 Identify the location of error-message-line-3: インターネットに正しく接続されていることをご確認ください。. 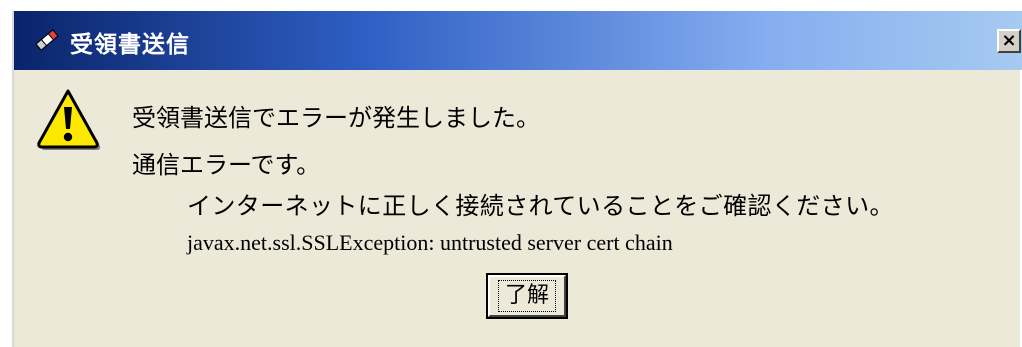
(540, 206).